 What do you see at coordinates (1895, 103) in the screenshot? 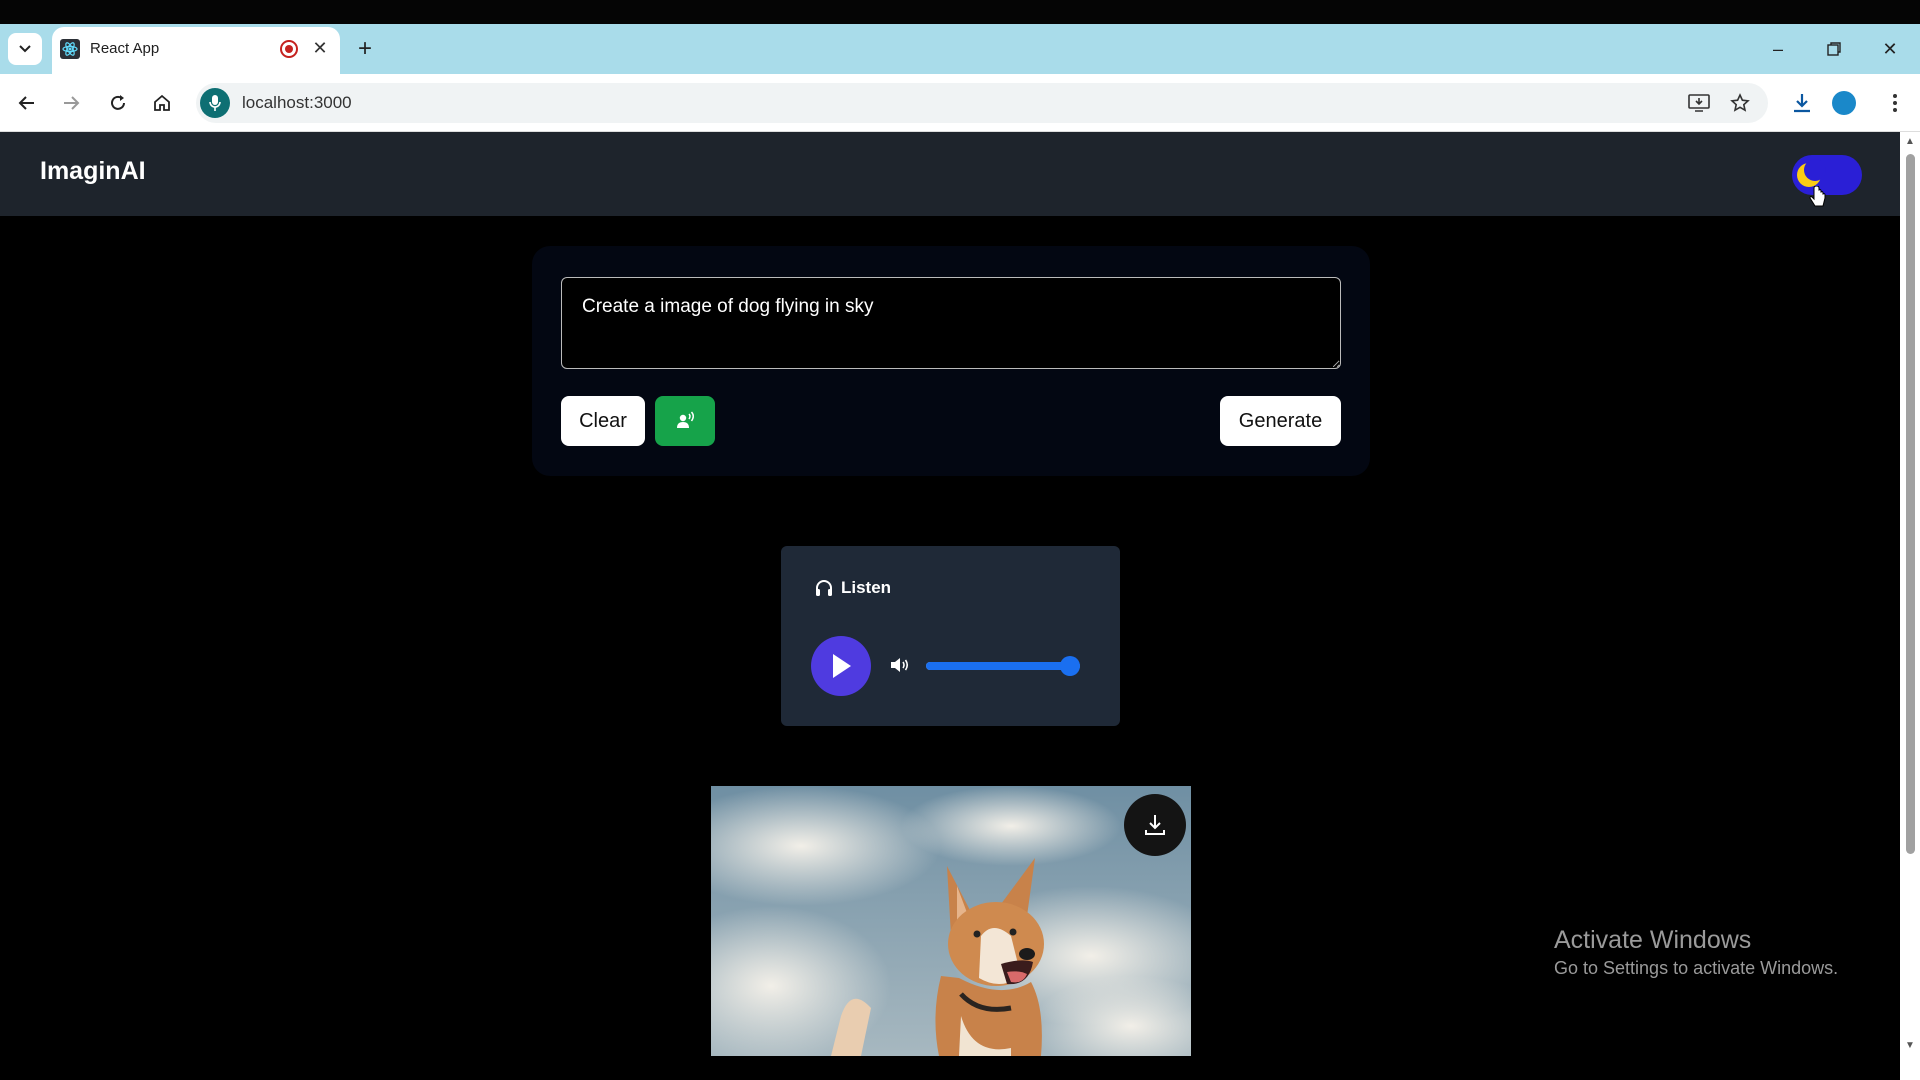
I see `kebab-menu-icon` at bounding box center [1895, 103].